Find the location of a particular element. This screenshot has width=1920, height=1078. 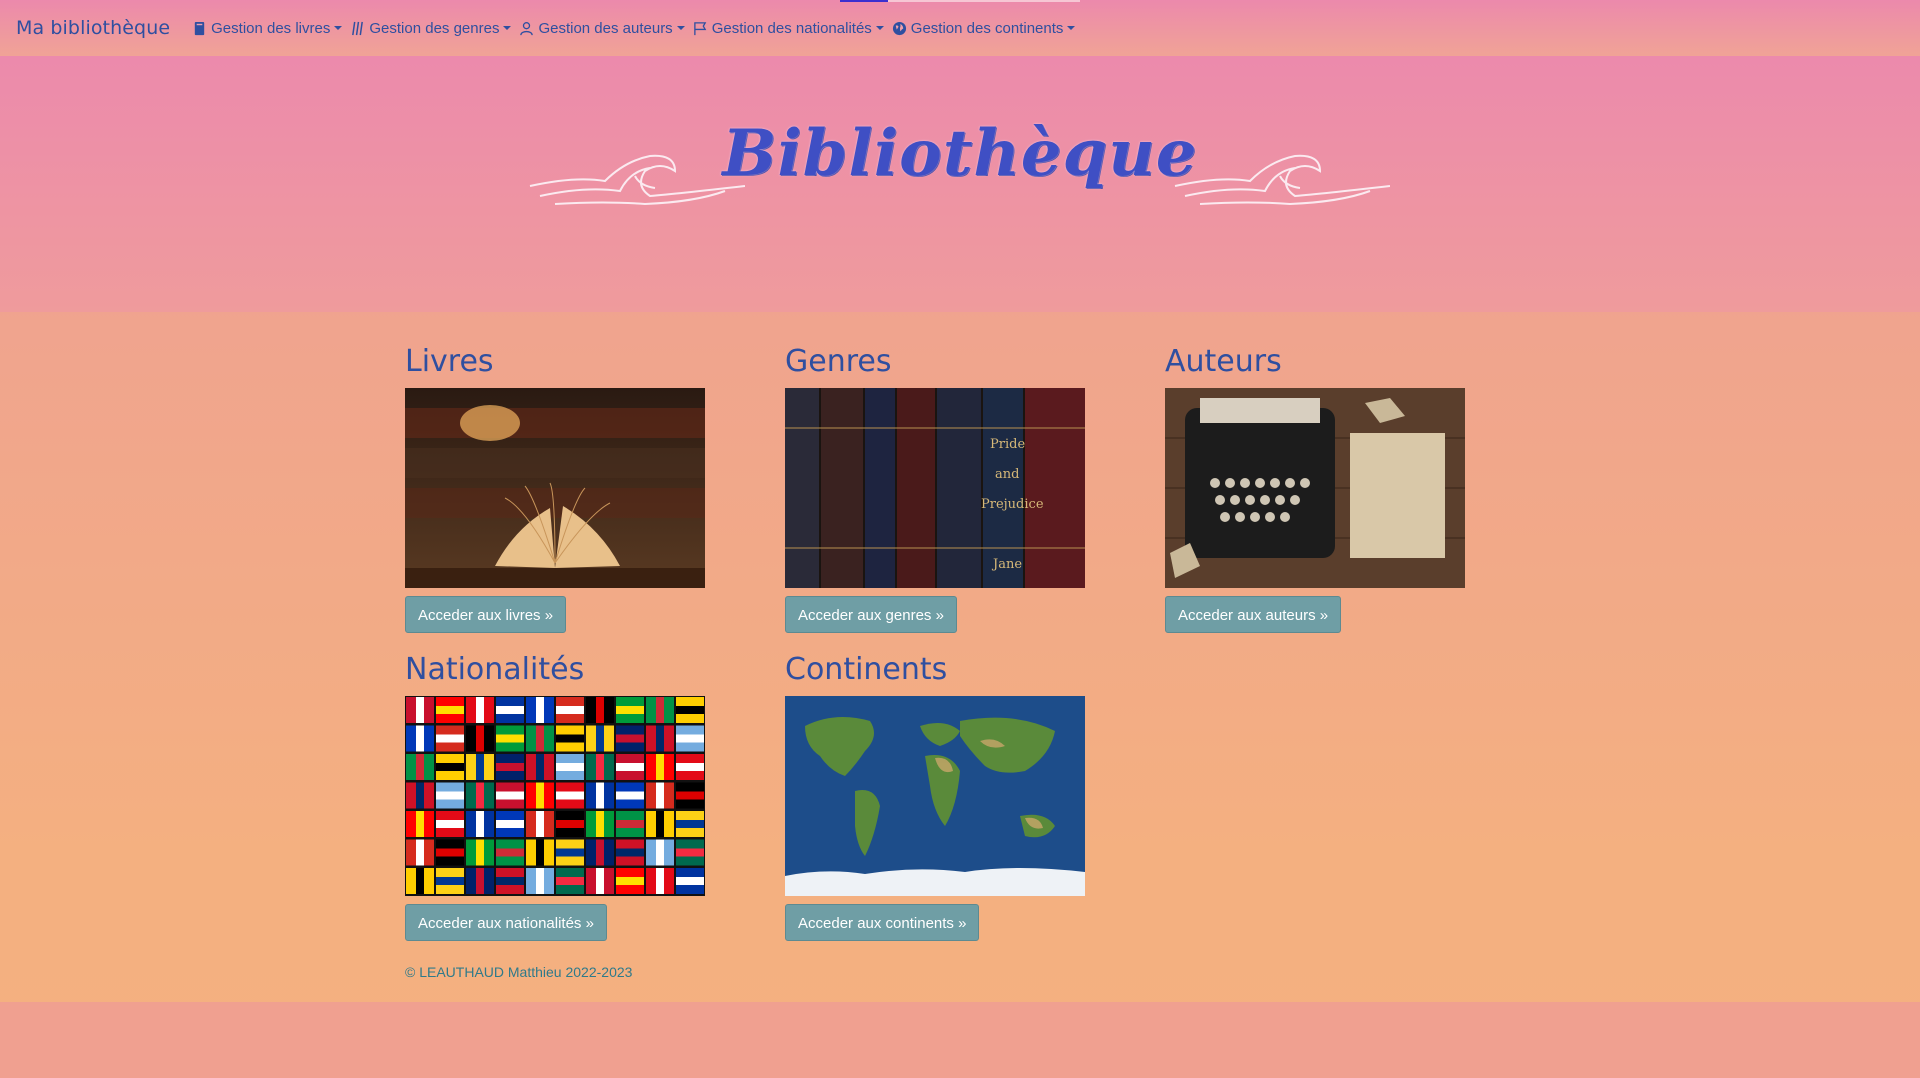

nav-item-continents: Gestion des continents is located at coordinates (984, 28).